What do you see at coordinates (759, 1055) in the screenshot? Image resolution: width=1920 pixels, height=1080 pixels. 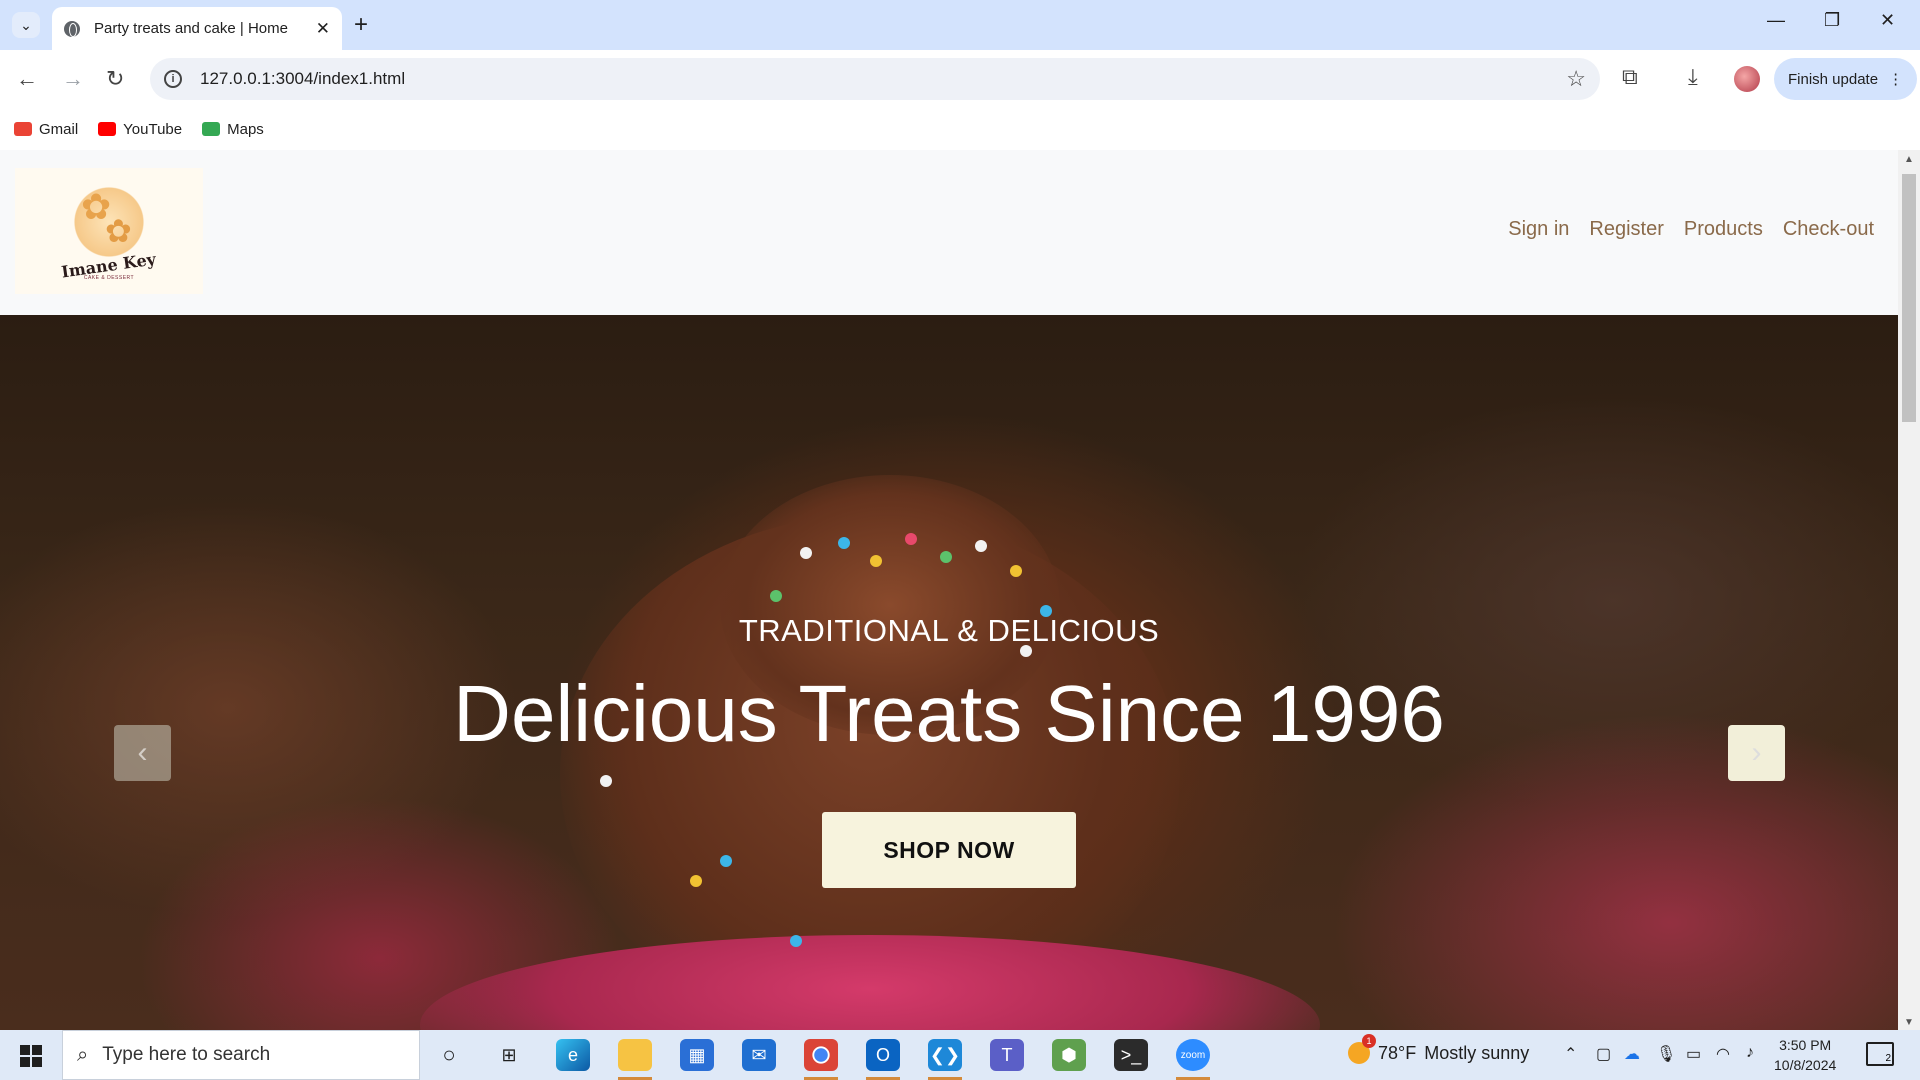 I see `mail-icon: ✉` at bounding box center [759, 1055].